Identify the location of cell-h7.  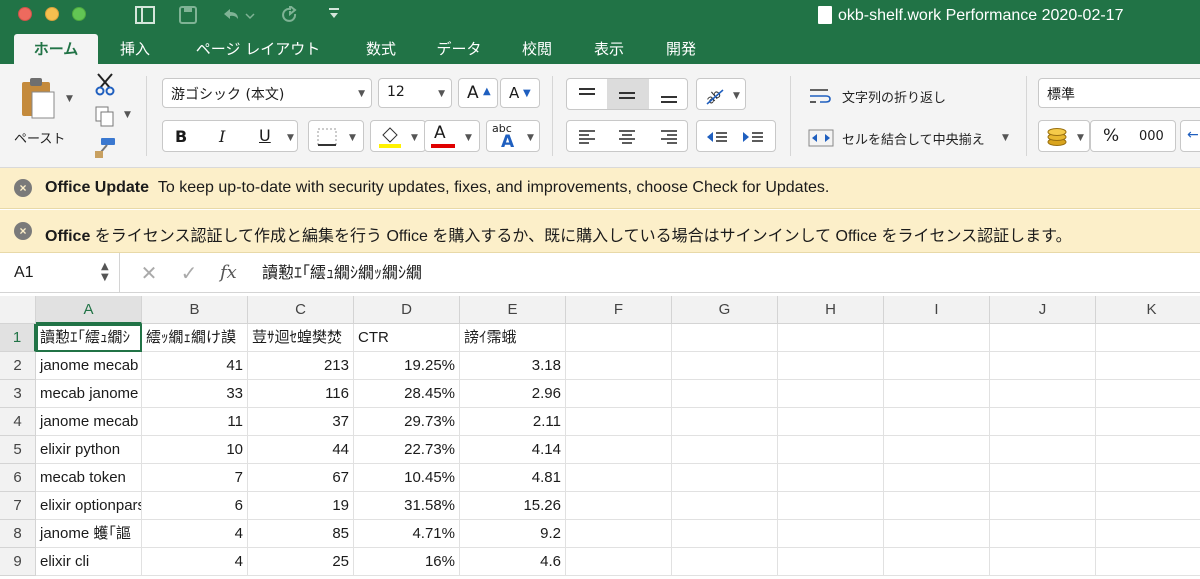
(831, 506).